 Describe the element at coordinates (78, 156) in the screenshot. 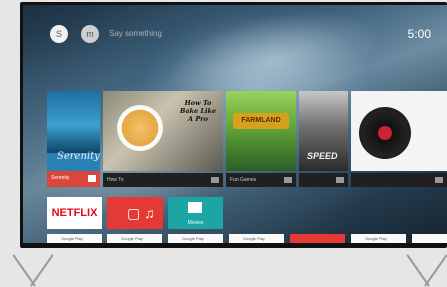

I see `card-serenity-title: Serenity` at that location.